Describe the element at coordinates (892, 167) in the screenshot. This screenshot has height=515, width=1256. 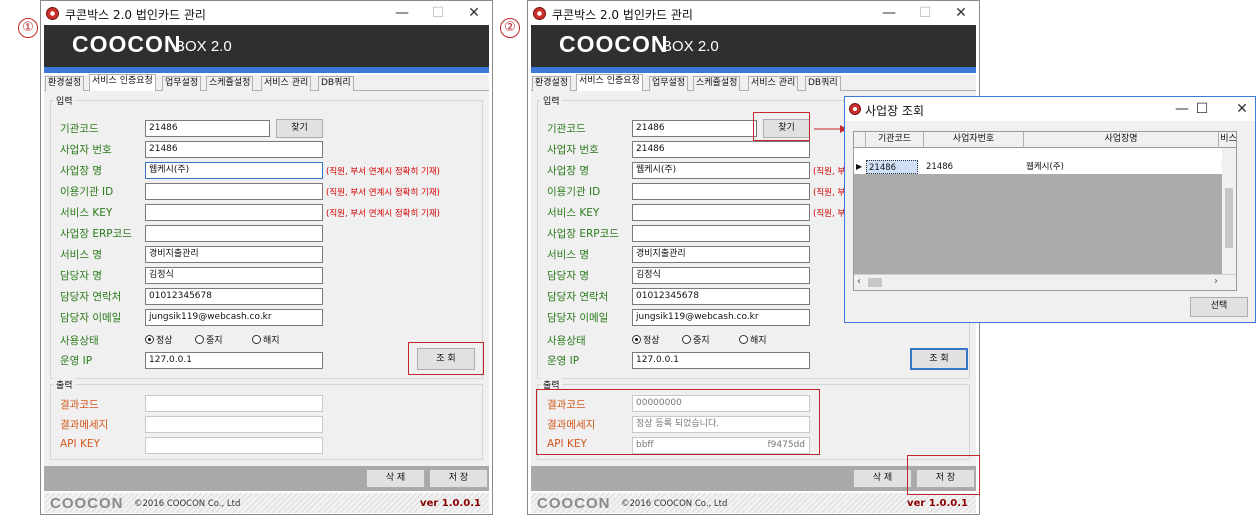
I see `cell-org-code: 21486` at that location.